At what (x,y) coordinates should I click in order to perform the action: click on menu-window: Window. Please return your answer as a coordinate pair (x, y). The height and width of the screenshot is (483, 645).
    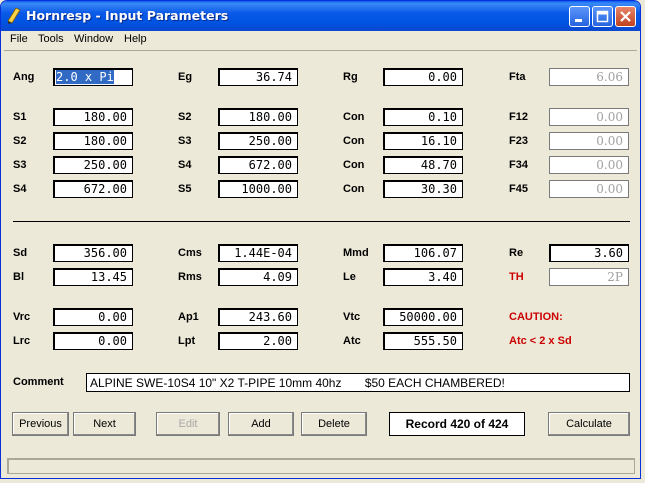
    Looking at the image, I should click on (93, 39).